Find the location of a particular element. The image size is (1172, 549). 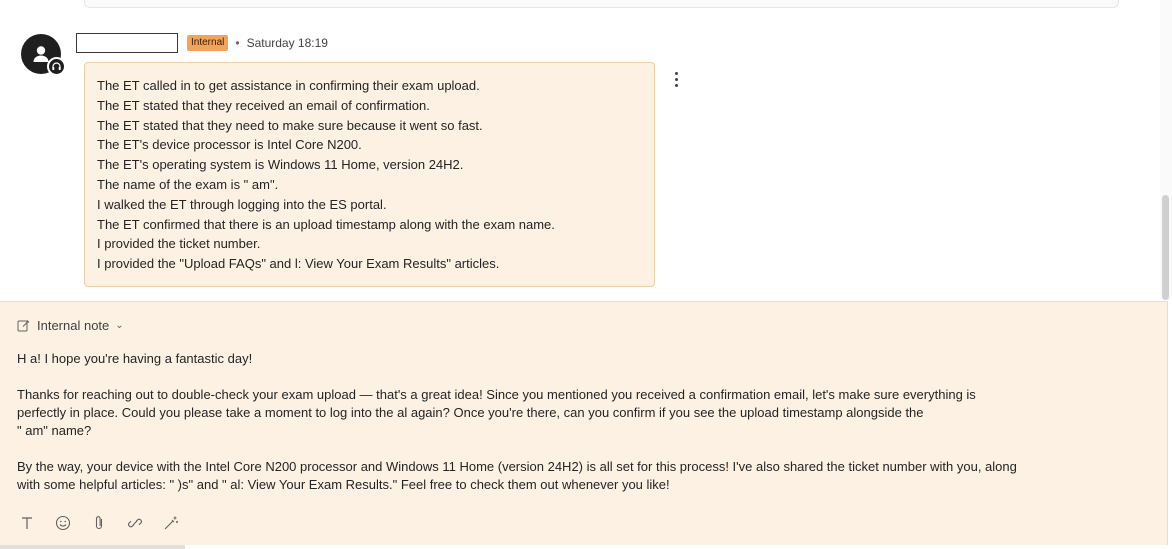

scrollbar-thumb is located at coordinates (1165, 247).